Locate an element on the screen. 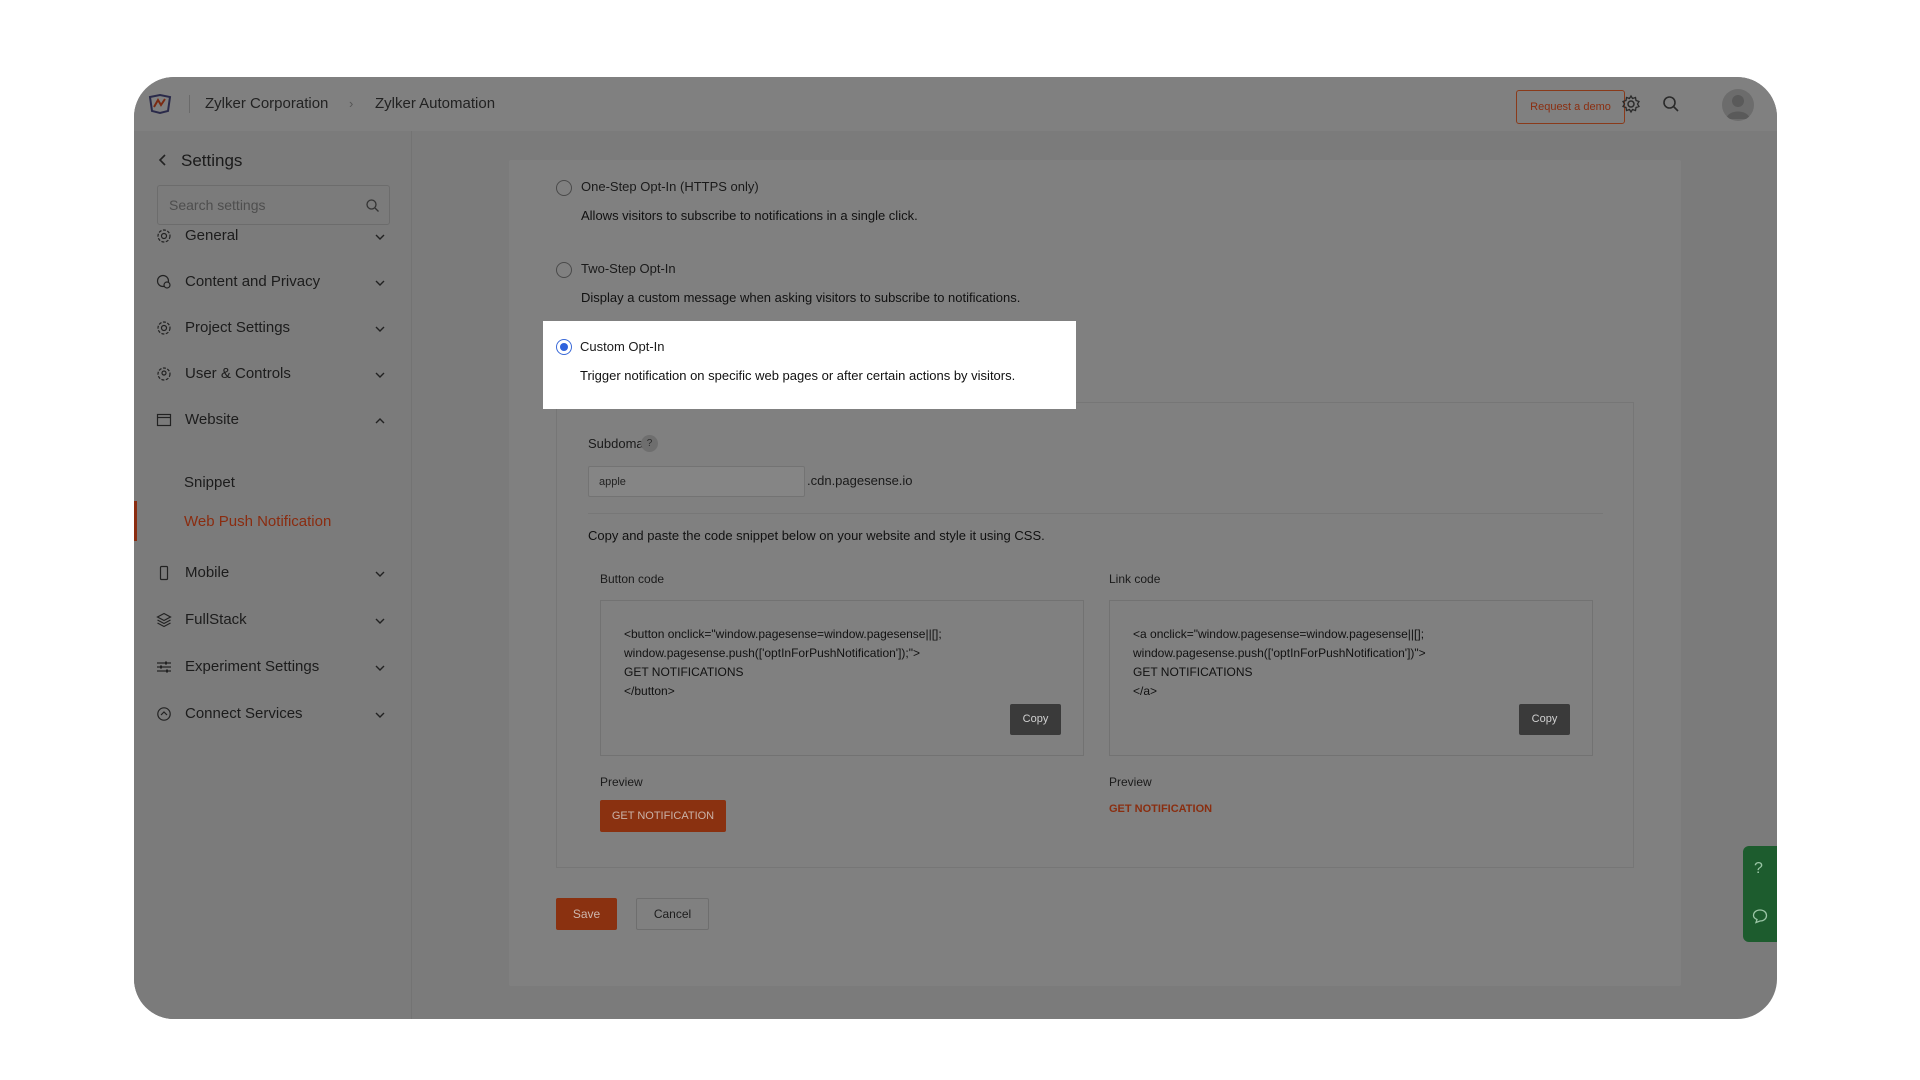 The image size is (1920, 1080). subdomain-input is located at coordinates (696, 481).